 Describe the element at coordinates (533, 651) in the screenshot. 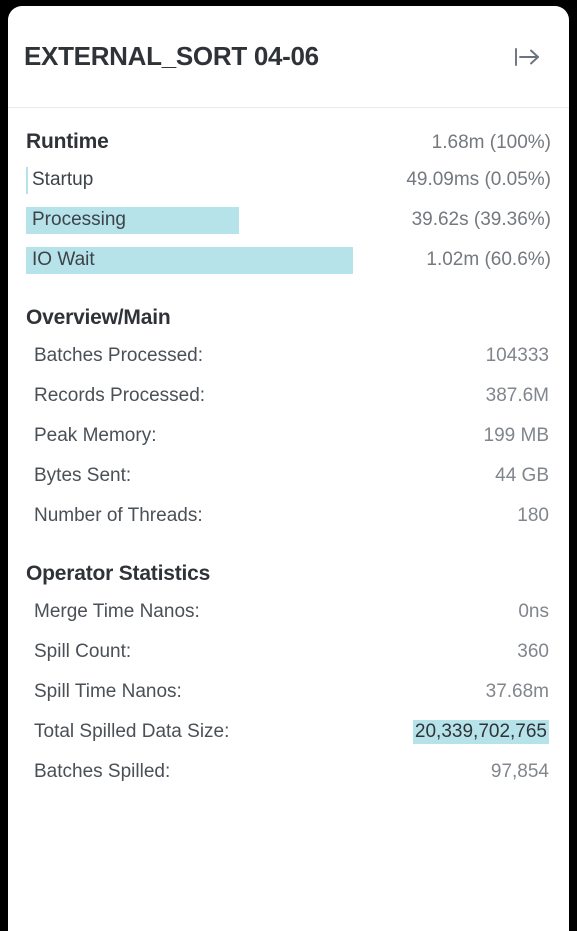

I see `stat-value: 360` at that location.